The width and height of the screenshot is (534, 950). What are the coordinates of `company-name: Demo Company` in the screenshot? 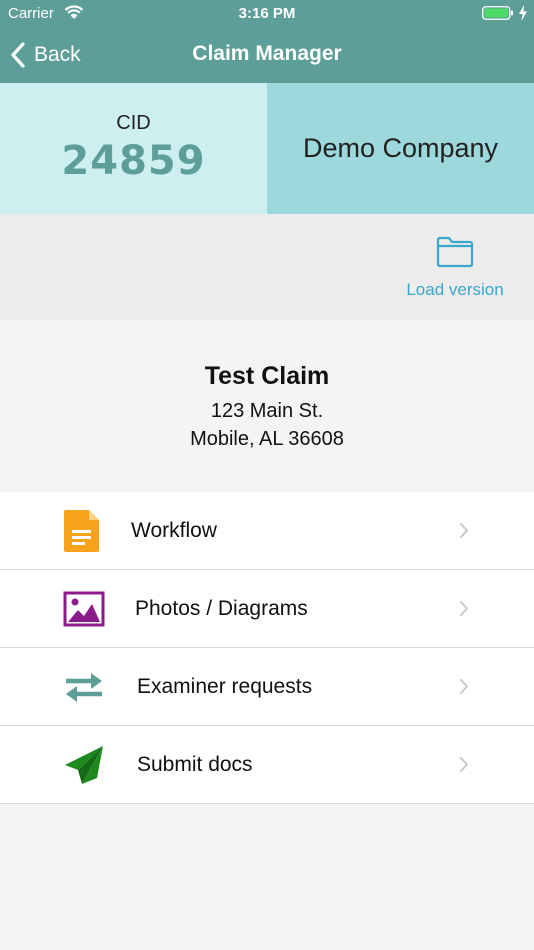 It's located at (400, 148).